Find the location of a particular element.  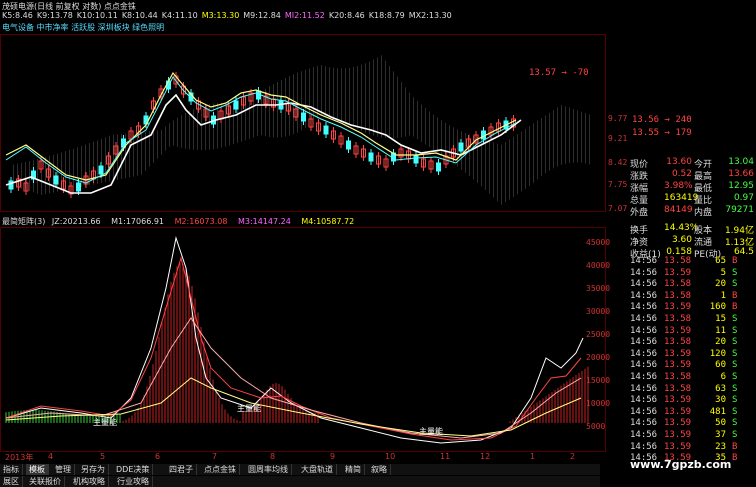

price-tag-top: 13.57 → -70 is located at coordinates (559, 73).